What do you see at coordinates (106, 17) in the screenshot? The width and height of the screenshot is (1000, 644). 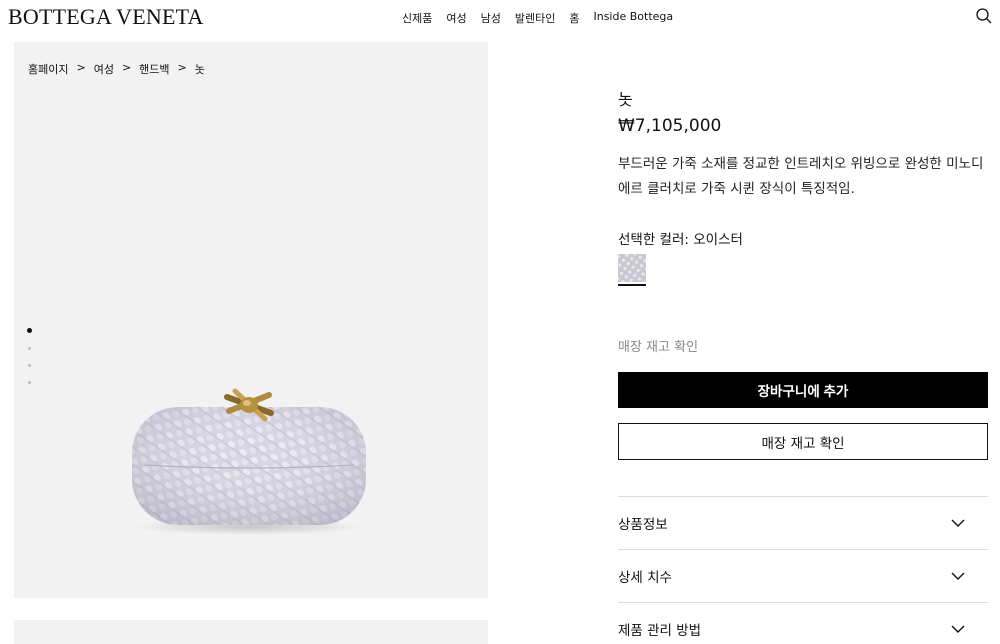 I see `brand-logo: BOTTEGA VENETA` at bounding box center [106, 17].